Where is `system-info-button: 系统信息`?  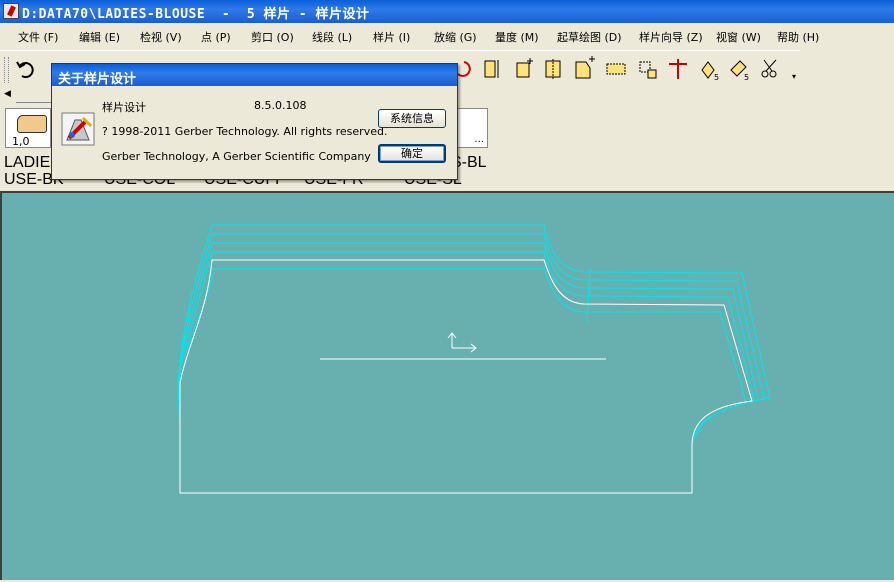 system-info-button: 系统信息 is located at coordinates (412, 118).